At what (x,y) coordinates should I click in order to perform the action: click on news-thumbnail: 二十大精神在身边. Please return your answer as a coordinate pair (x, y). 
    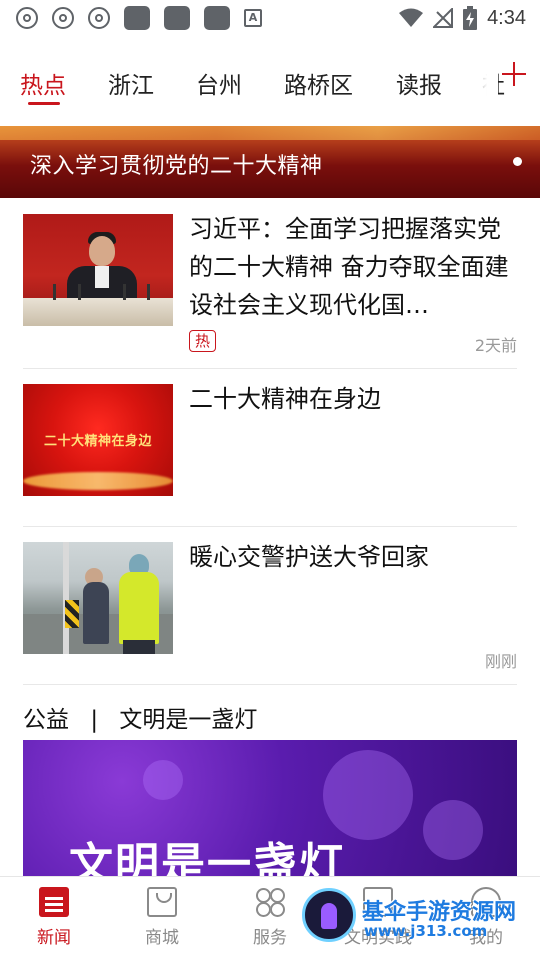
    Looking at the image, I should click on (98, 440).